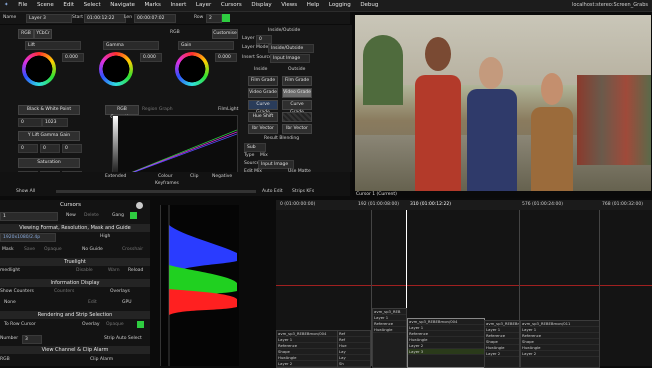  Describe the element at coordinates (354, 349) in the screenshot. I see `clip-block-mid-left: Ref Ref Hue Lay Lay Sh` at that location.